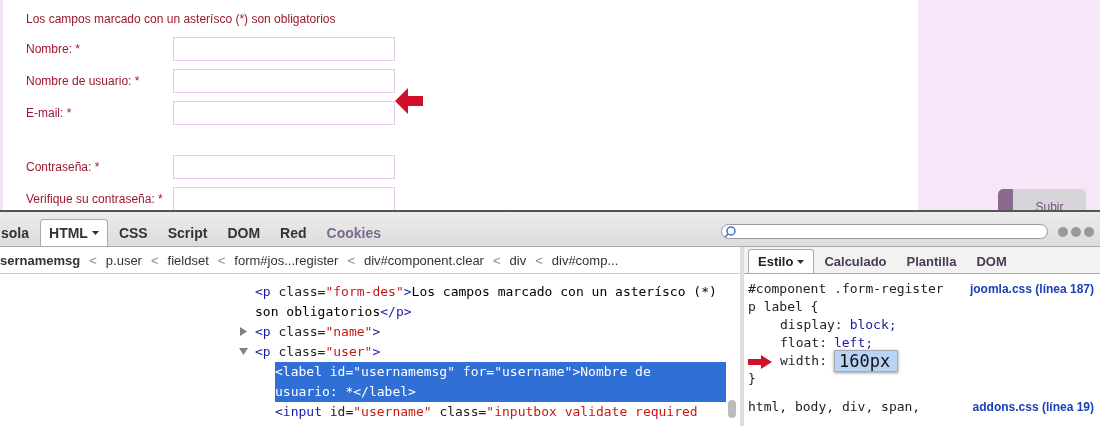 The image size is (1100, 426). I want to click on field-label: Nombre: *, so click(54, 48).